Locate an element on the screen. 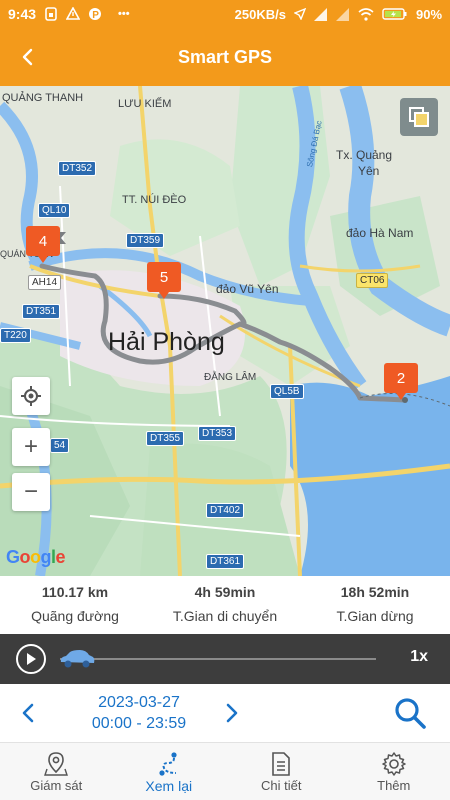 This screenshot has height=800, width=450. playback-track is located at coordinates (218, 659).